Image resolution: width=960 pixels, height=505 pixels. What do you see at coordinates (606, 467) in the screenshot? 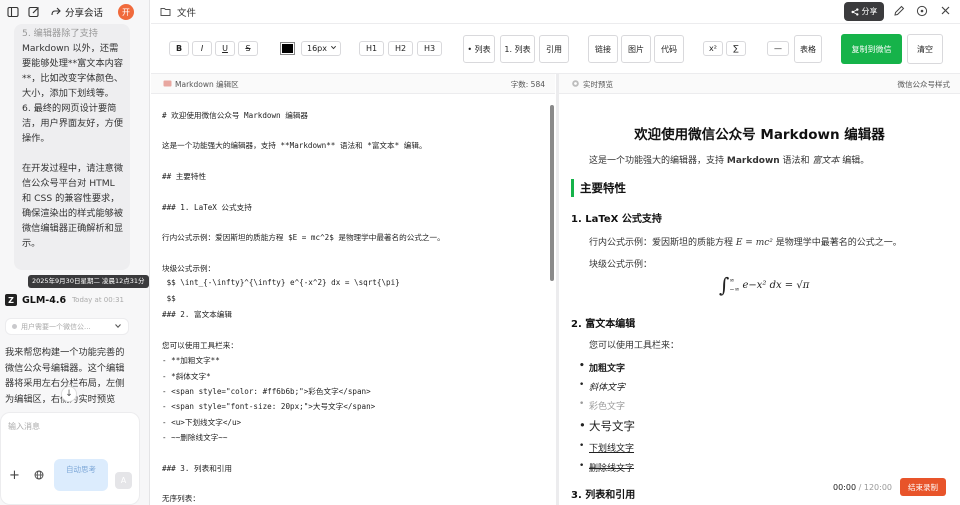
I see `preview-item-strike: 删除线文字` at bounding box center [606, 467].